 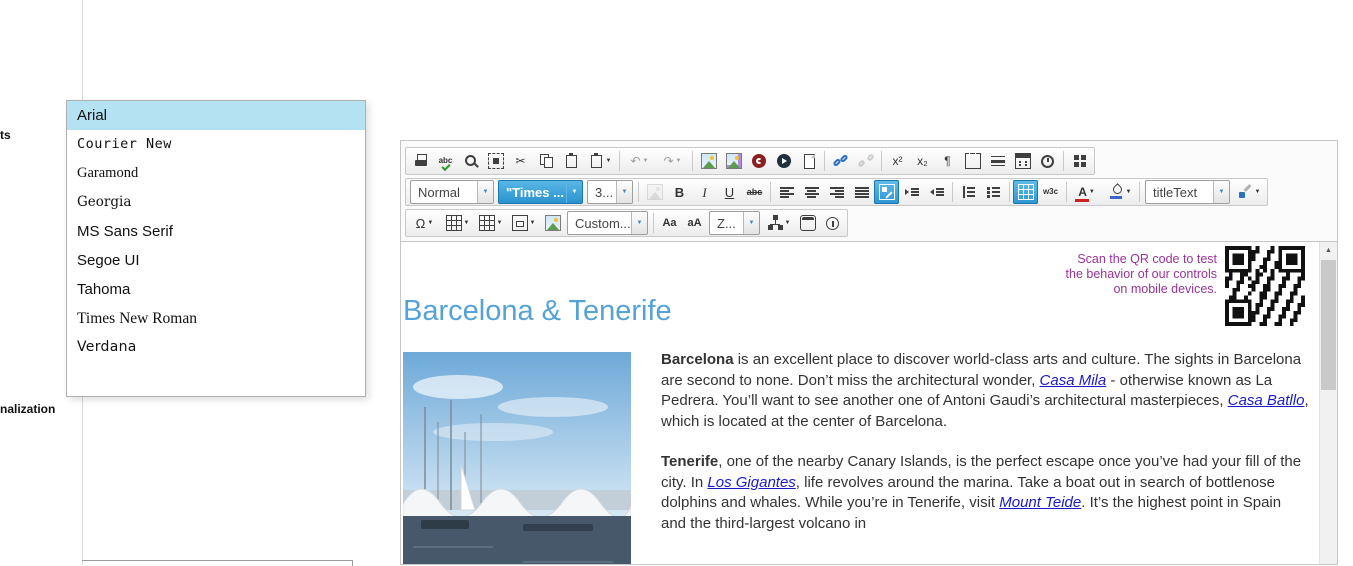 I want to click on sidebar-item-clipped-bottom: nalization, so click(x=27, y=409).